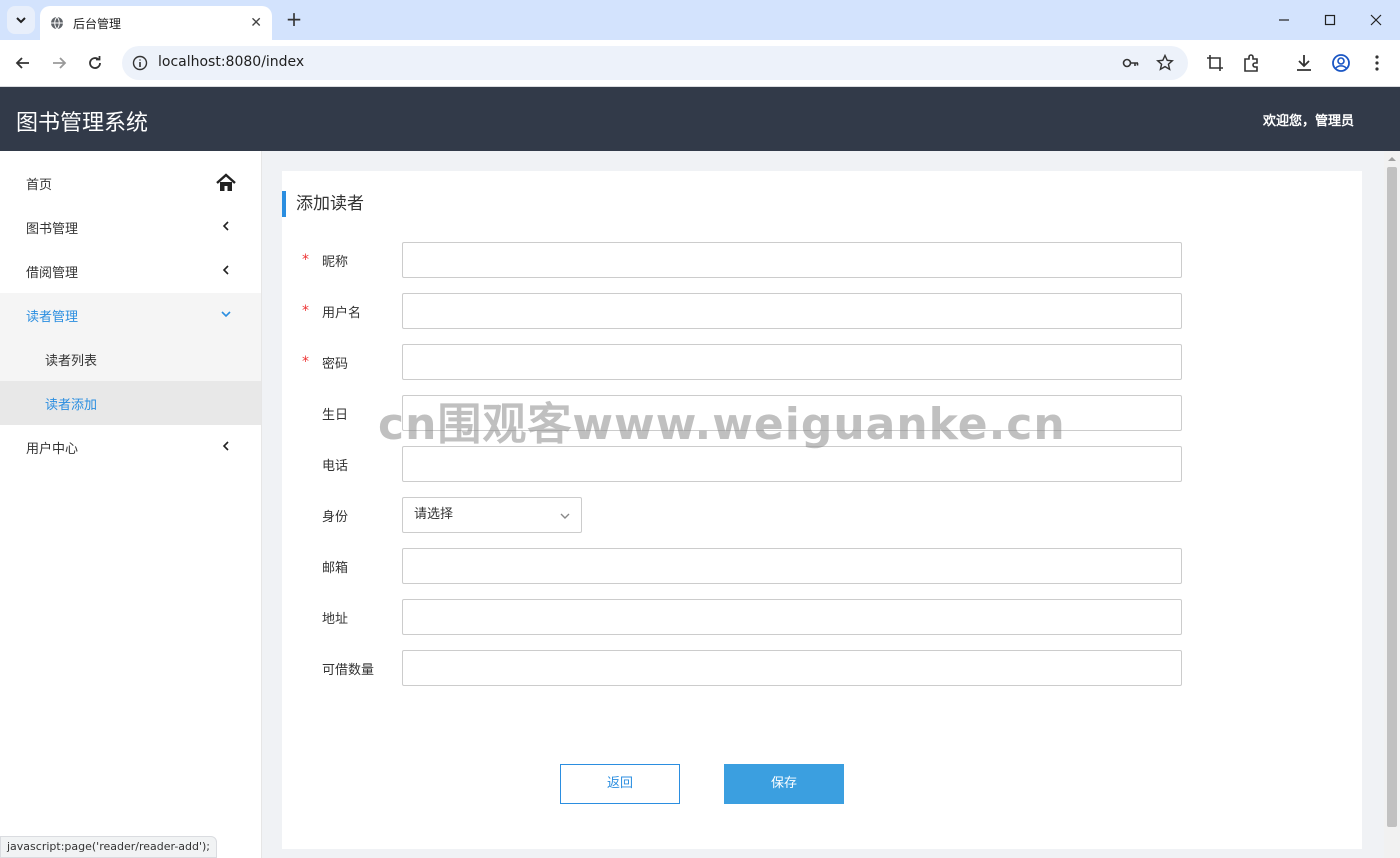  I want to click on field-label: 邮箱, so click(335, 568).